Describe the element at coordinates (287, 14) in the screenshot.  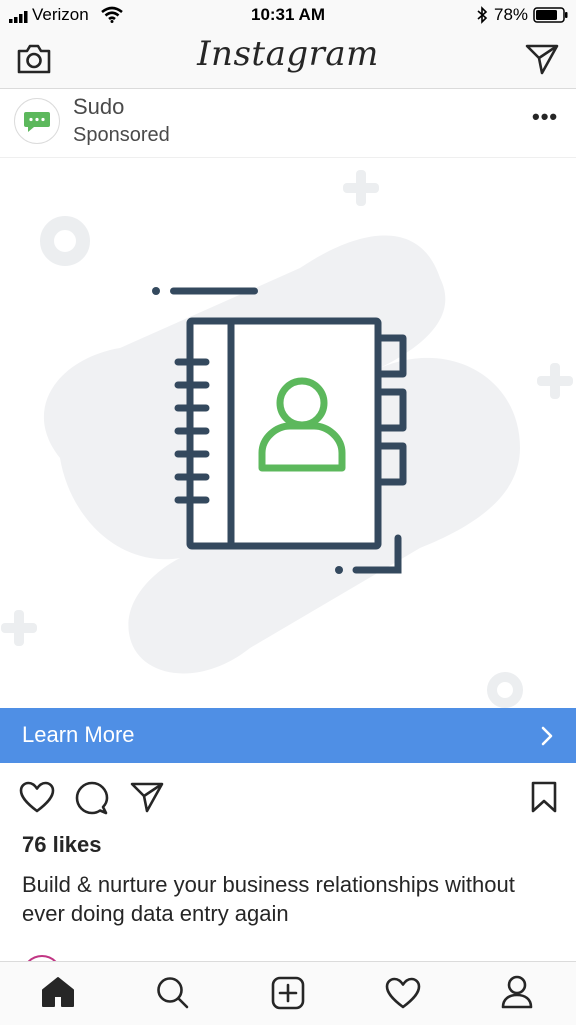
I see `clock-label: 10:31 AM` at that location.